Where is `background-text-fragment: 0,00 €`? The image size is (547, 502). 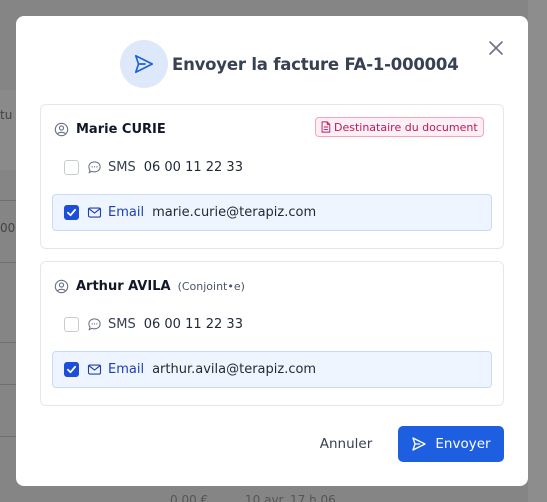 background-text-fragment: 0,00 € is located at coordinates (189, 497).